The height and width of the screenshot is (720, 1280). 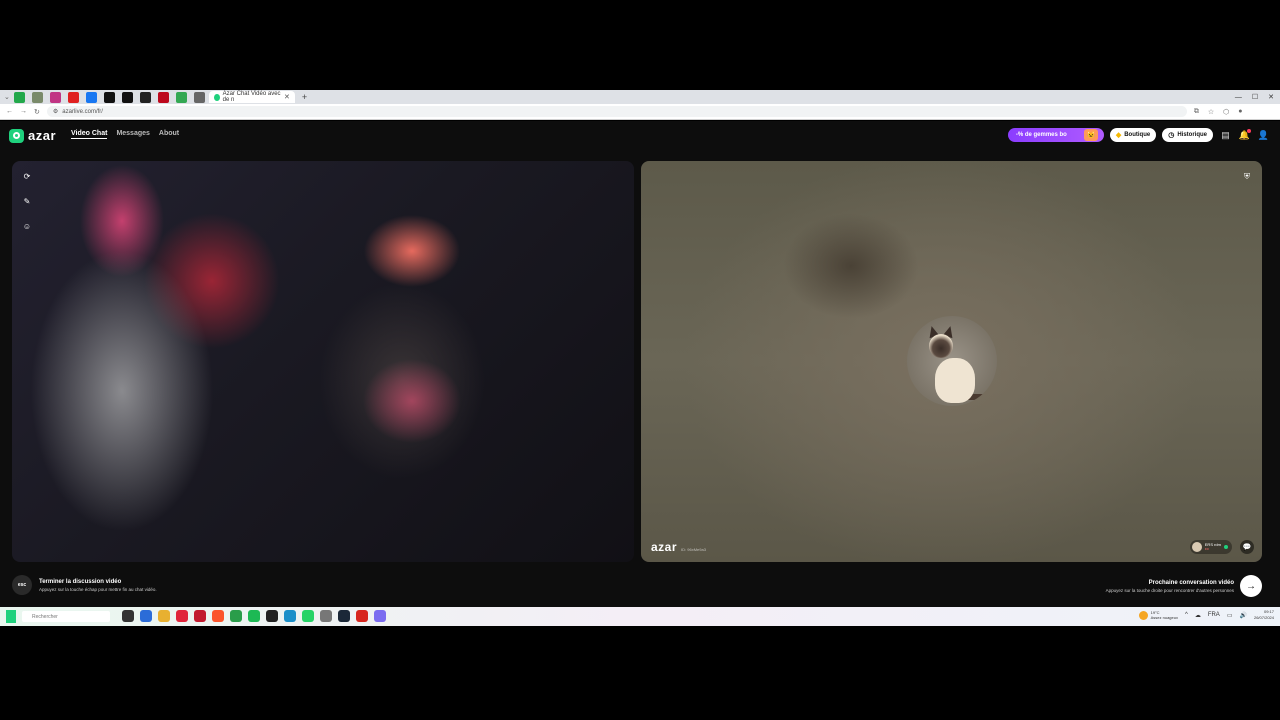 I want to click on remote-country: FR, so click(x=1206, y=549).